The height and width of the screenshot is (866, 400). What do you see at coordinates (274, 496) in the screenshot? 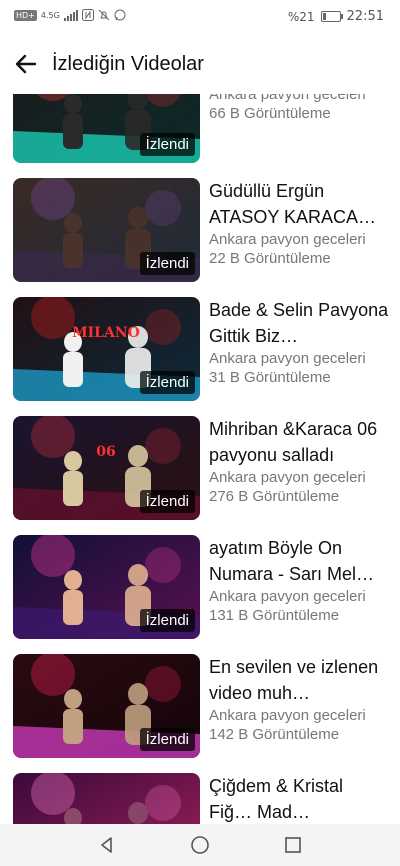
I see `view-count: 276 B Görüntüleme` at bounding box center [274, 496].